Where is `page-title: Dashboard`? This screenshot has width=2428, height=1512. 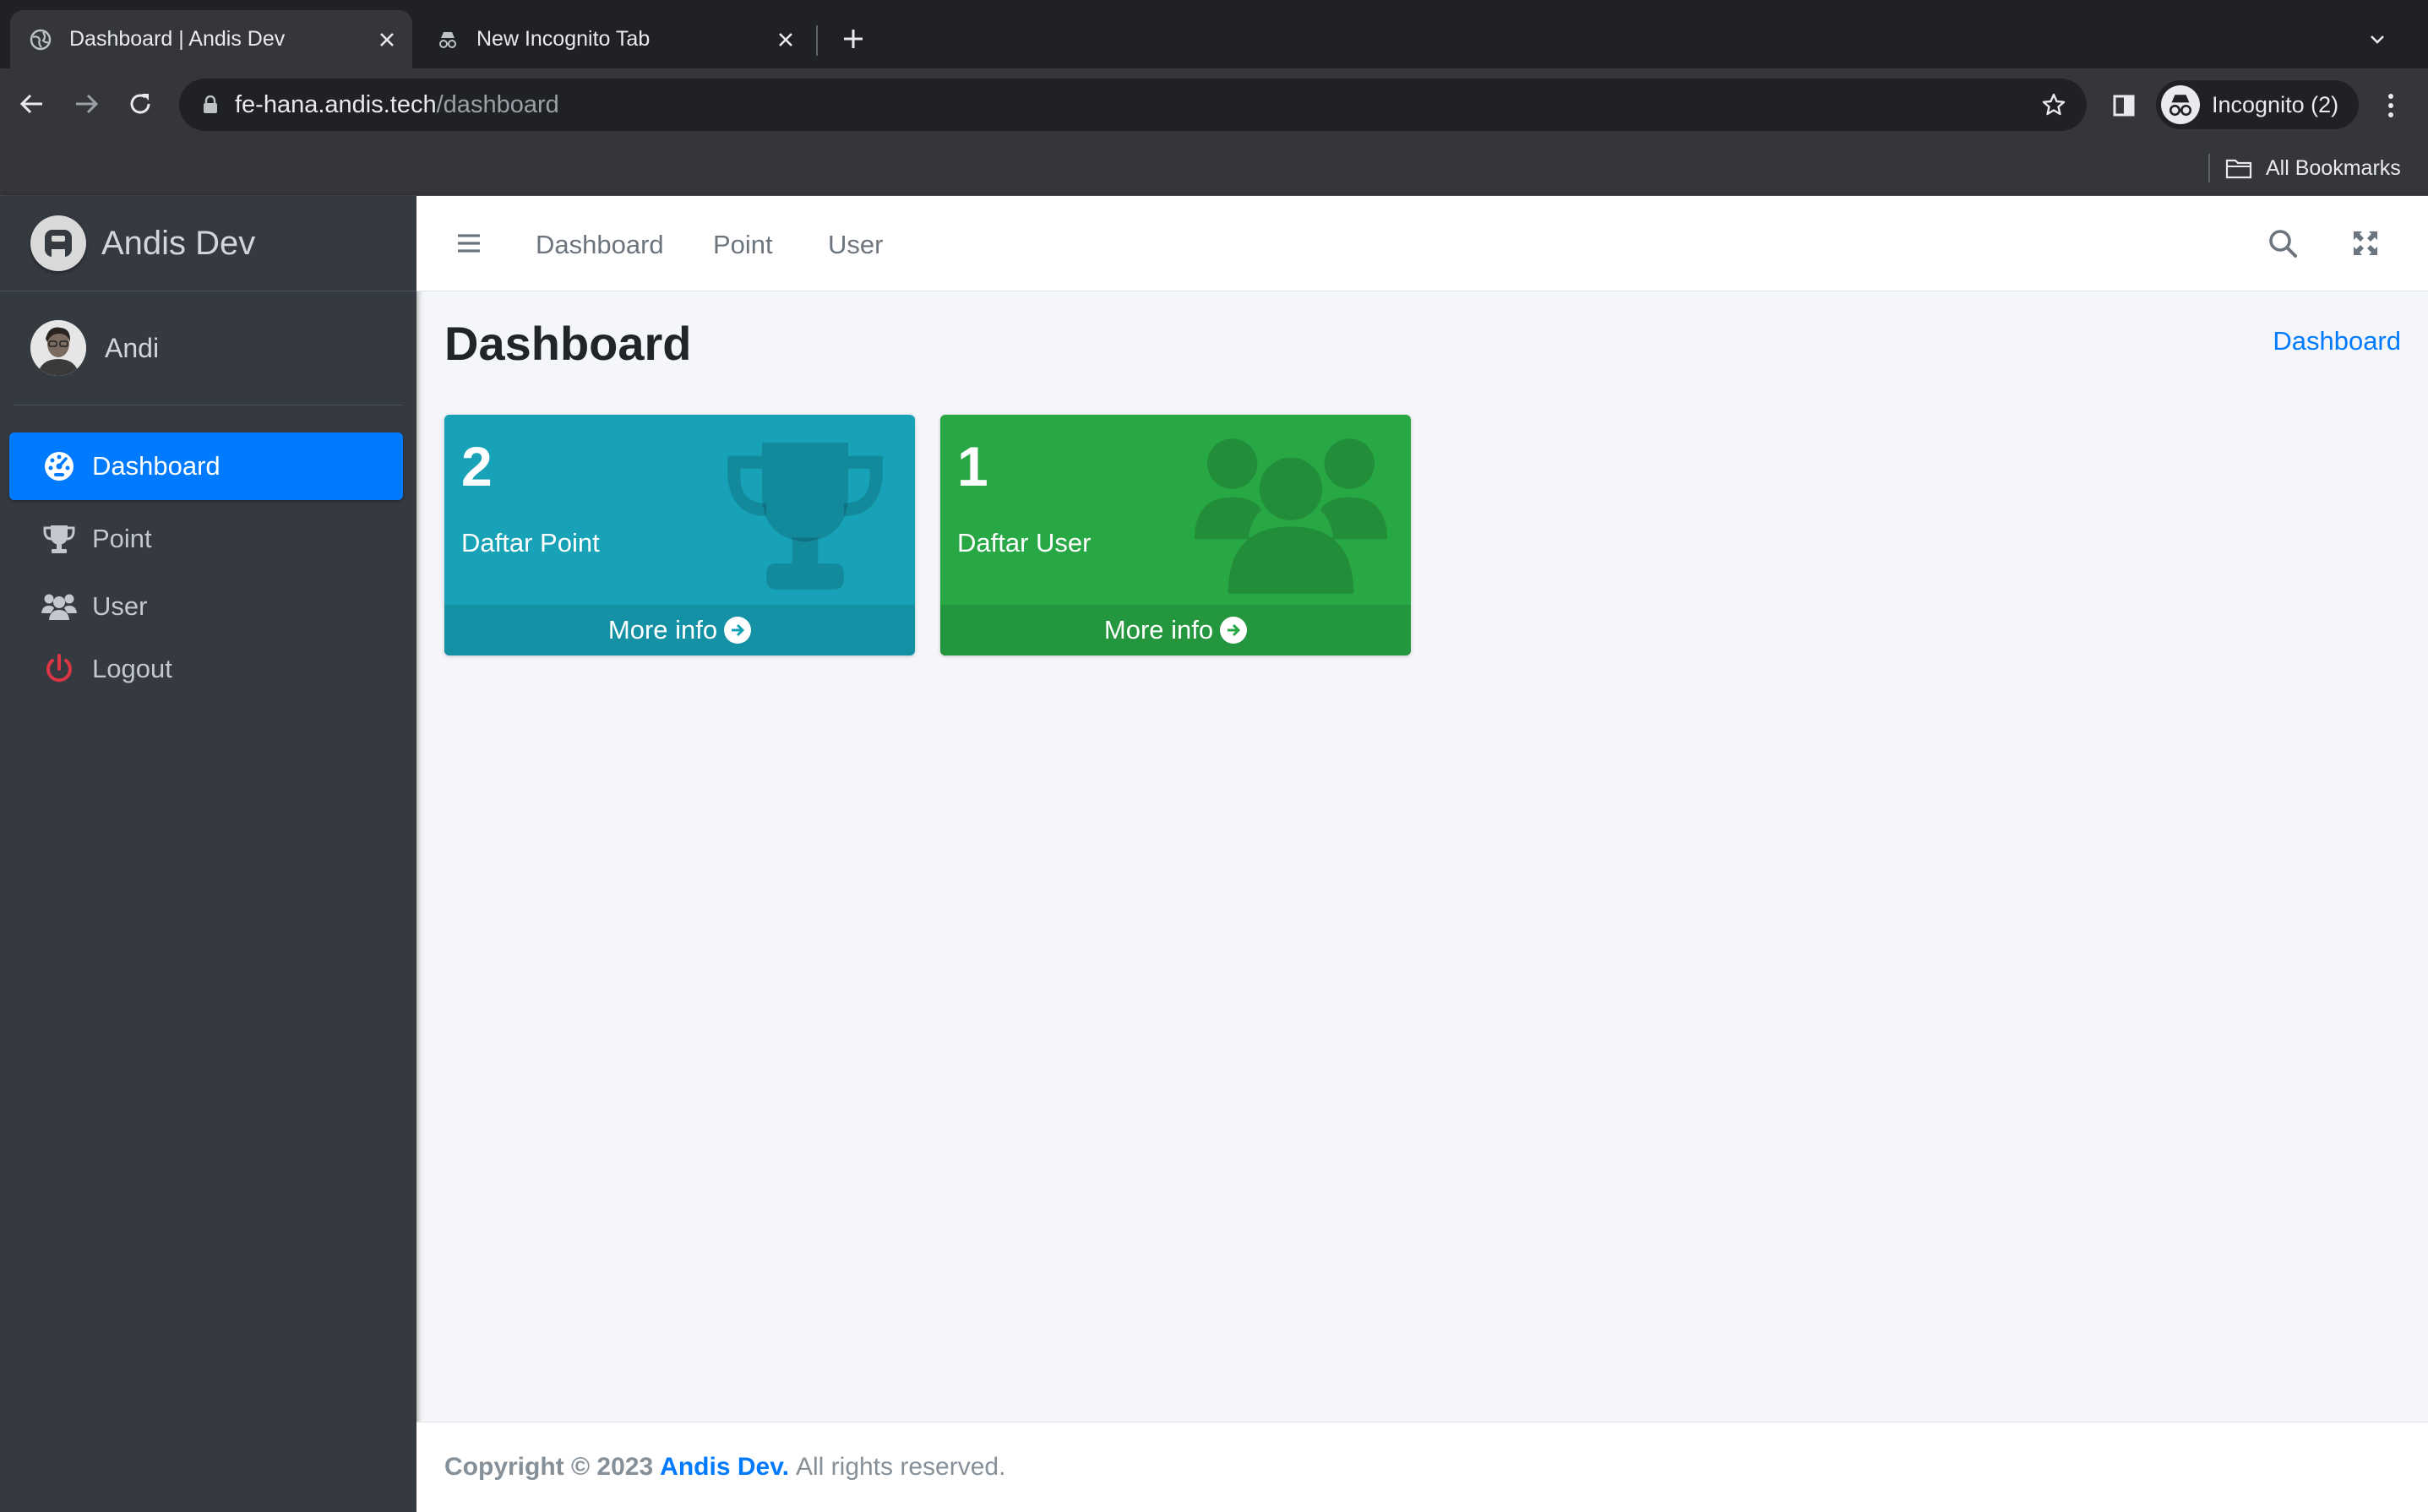
page-title: Dashboard is located at coordinates (568, 344).